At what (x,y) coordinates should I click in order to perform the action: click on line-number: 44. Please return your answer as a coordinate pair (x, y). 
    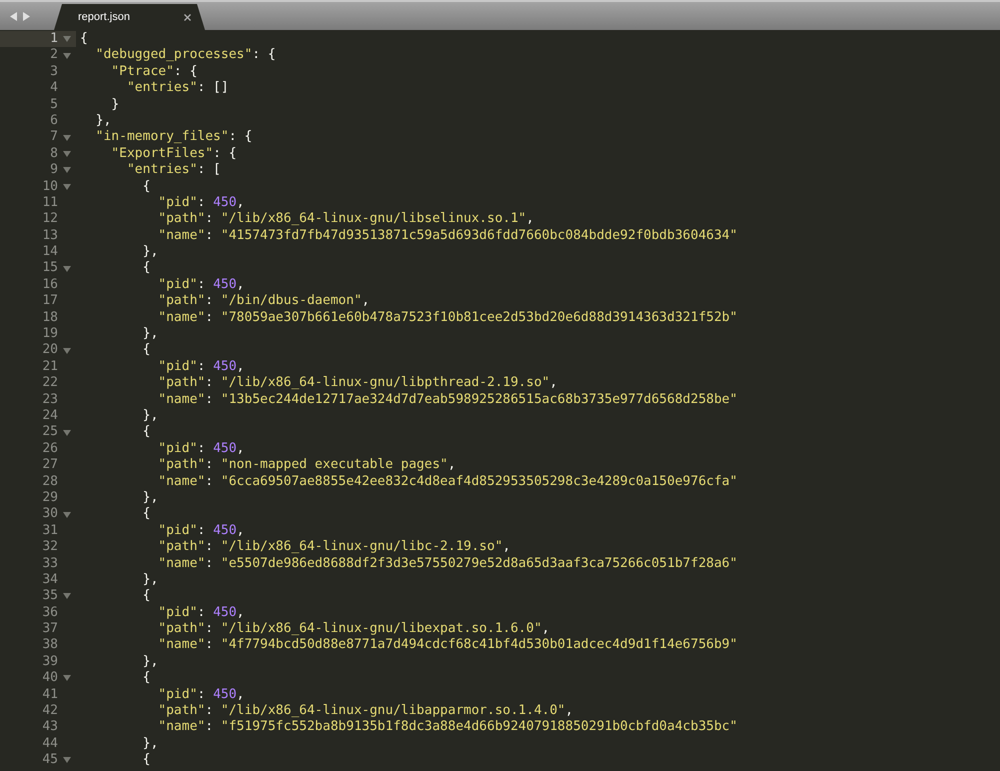
    Looking at the image, I should click on (49, 744).